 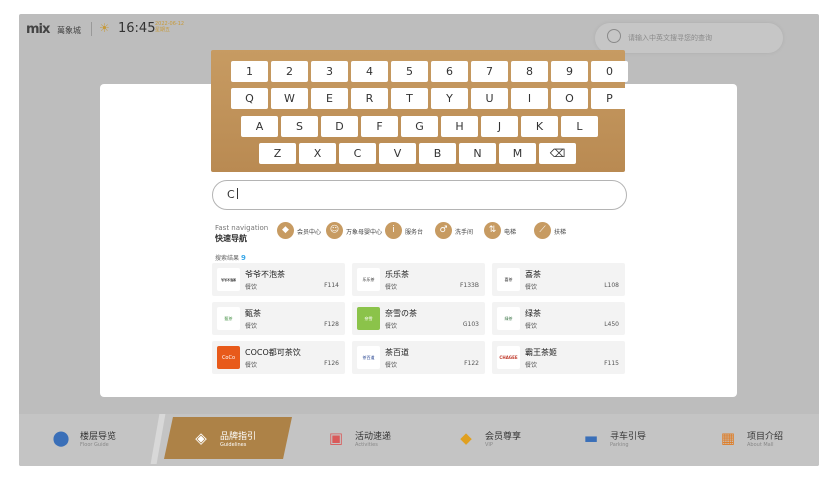 What do you see at coordinates (418, 318) in the screenshot?
I see `result-card: 奈雪 奈雪の茶 餐饮 G103` at bounding box center [418, 318].